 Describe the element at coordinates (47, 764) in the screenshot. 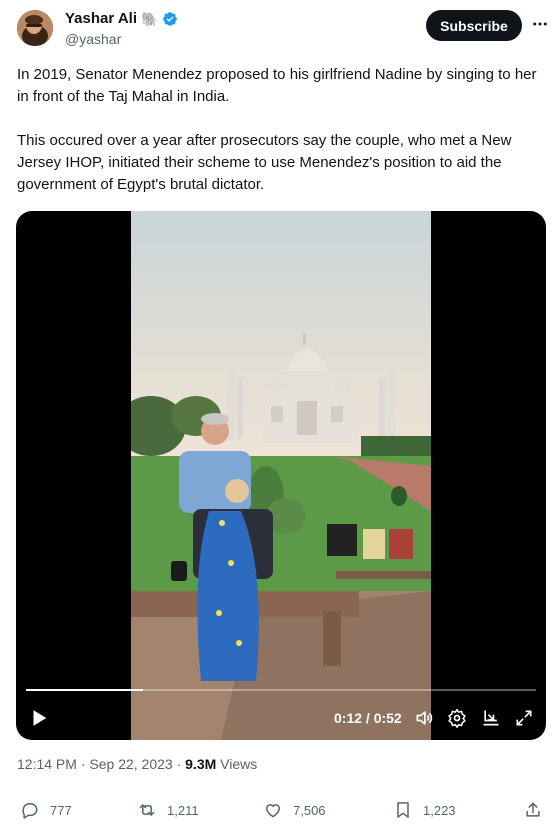

I see `tweet-time: 12:14 PM` at that location.